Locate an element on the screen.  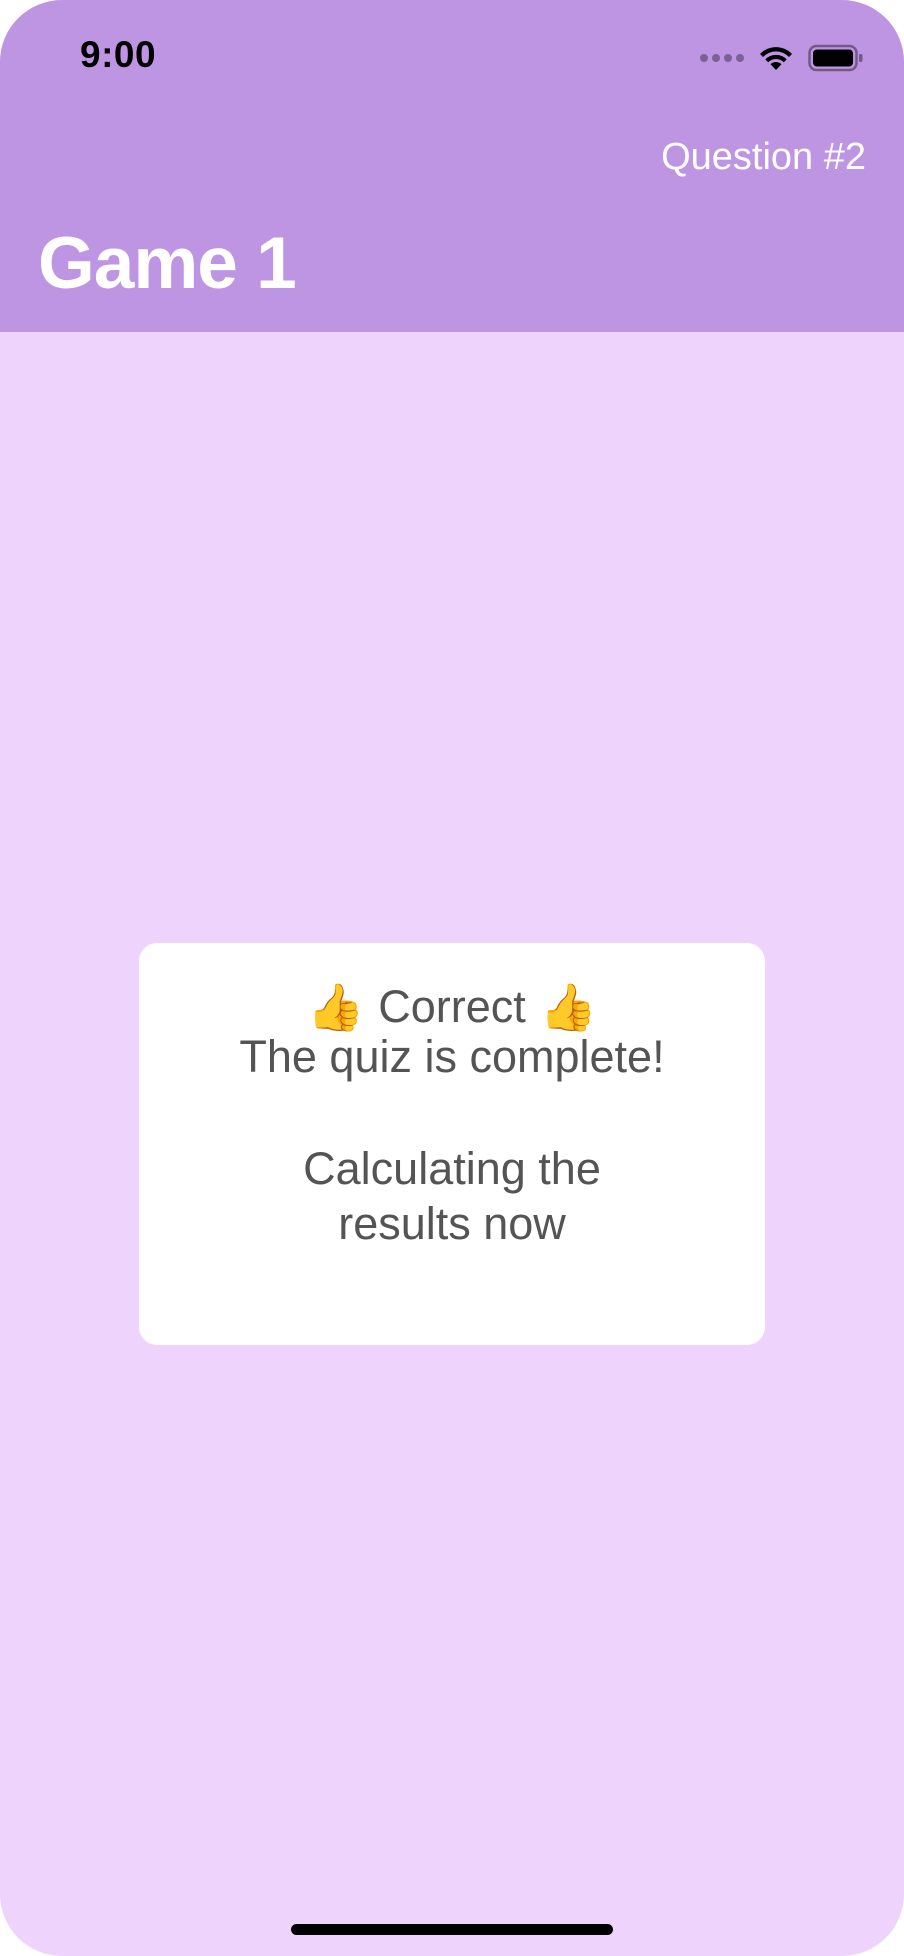
result-heading: 👍 Correct 👍 is located at coordinates (452, 1007).